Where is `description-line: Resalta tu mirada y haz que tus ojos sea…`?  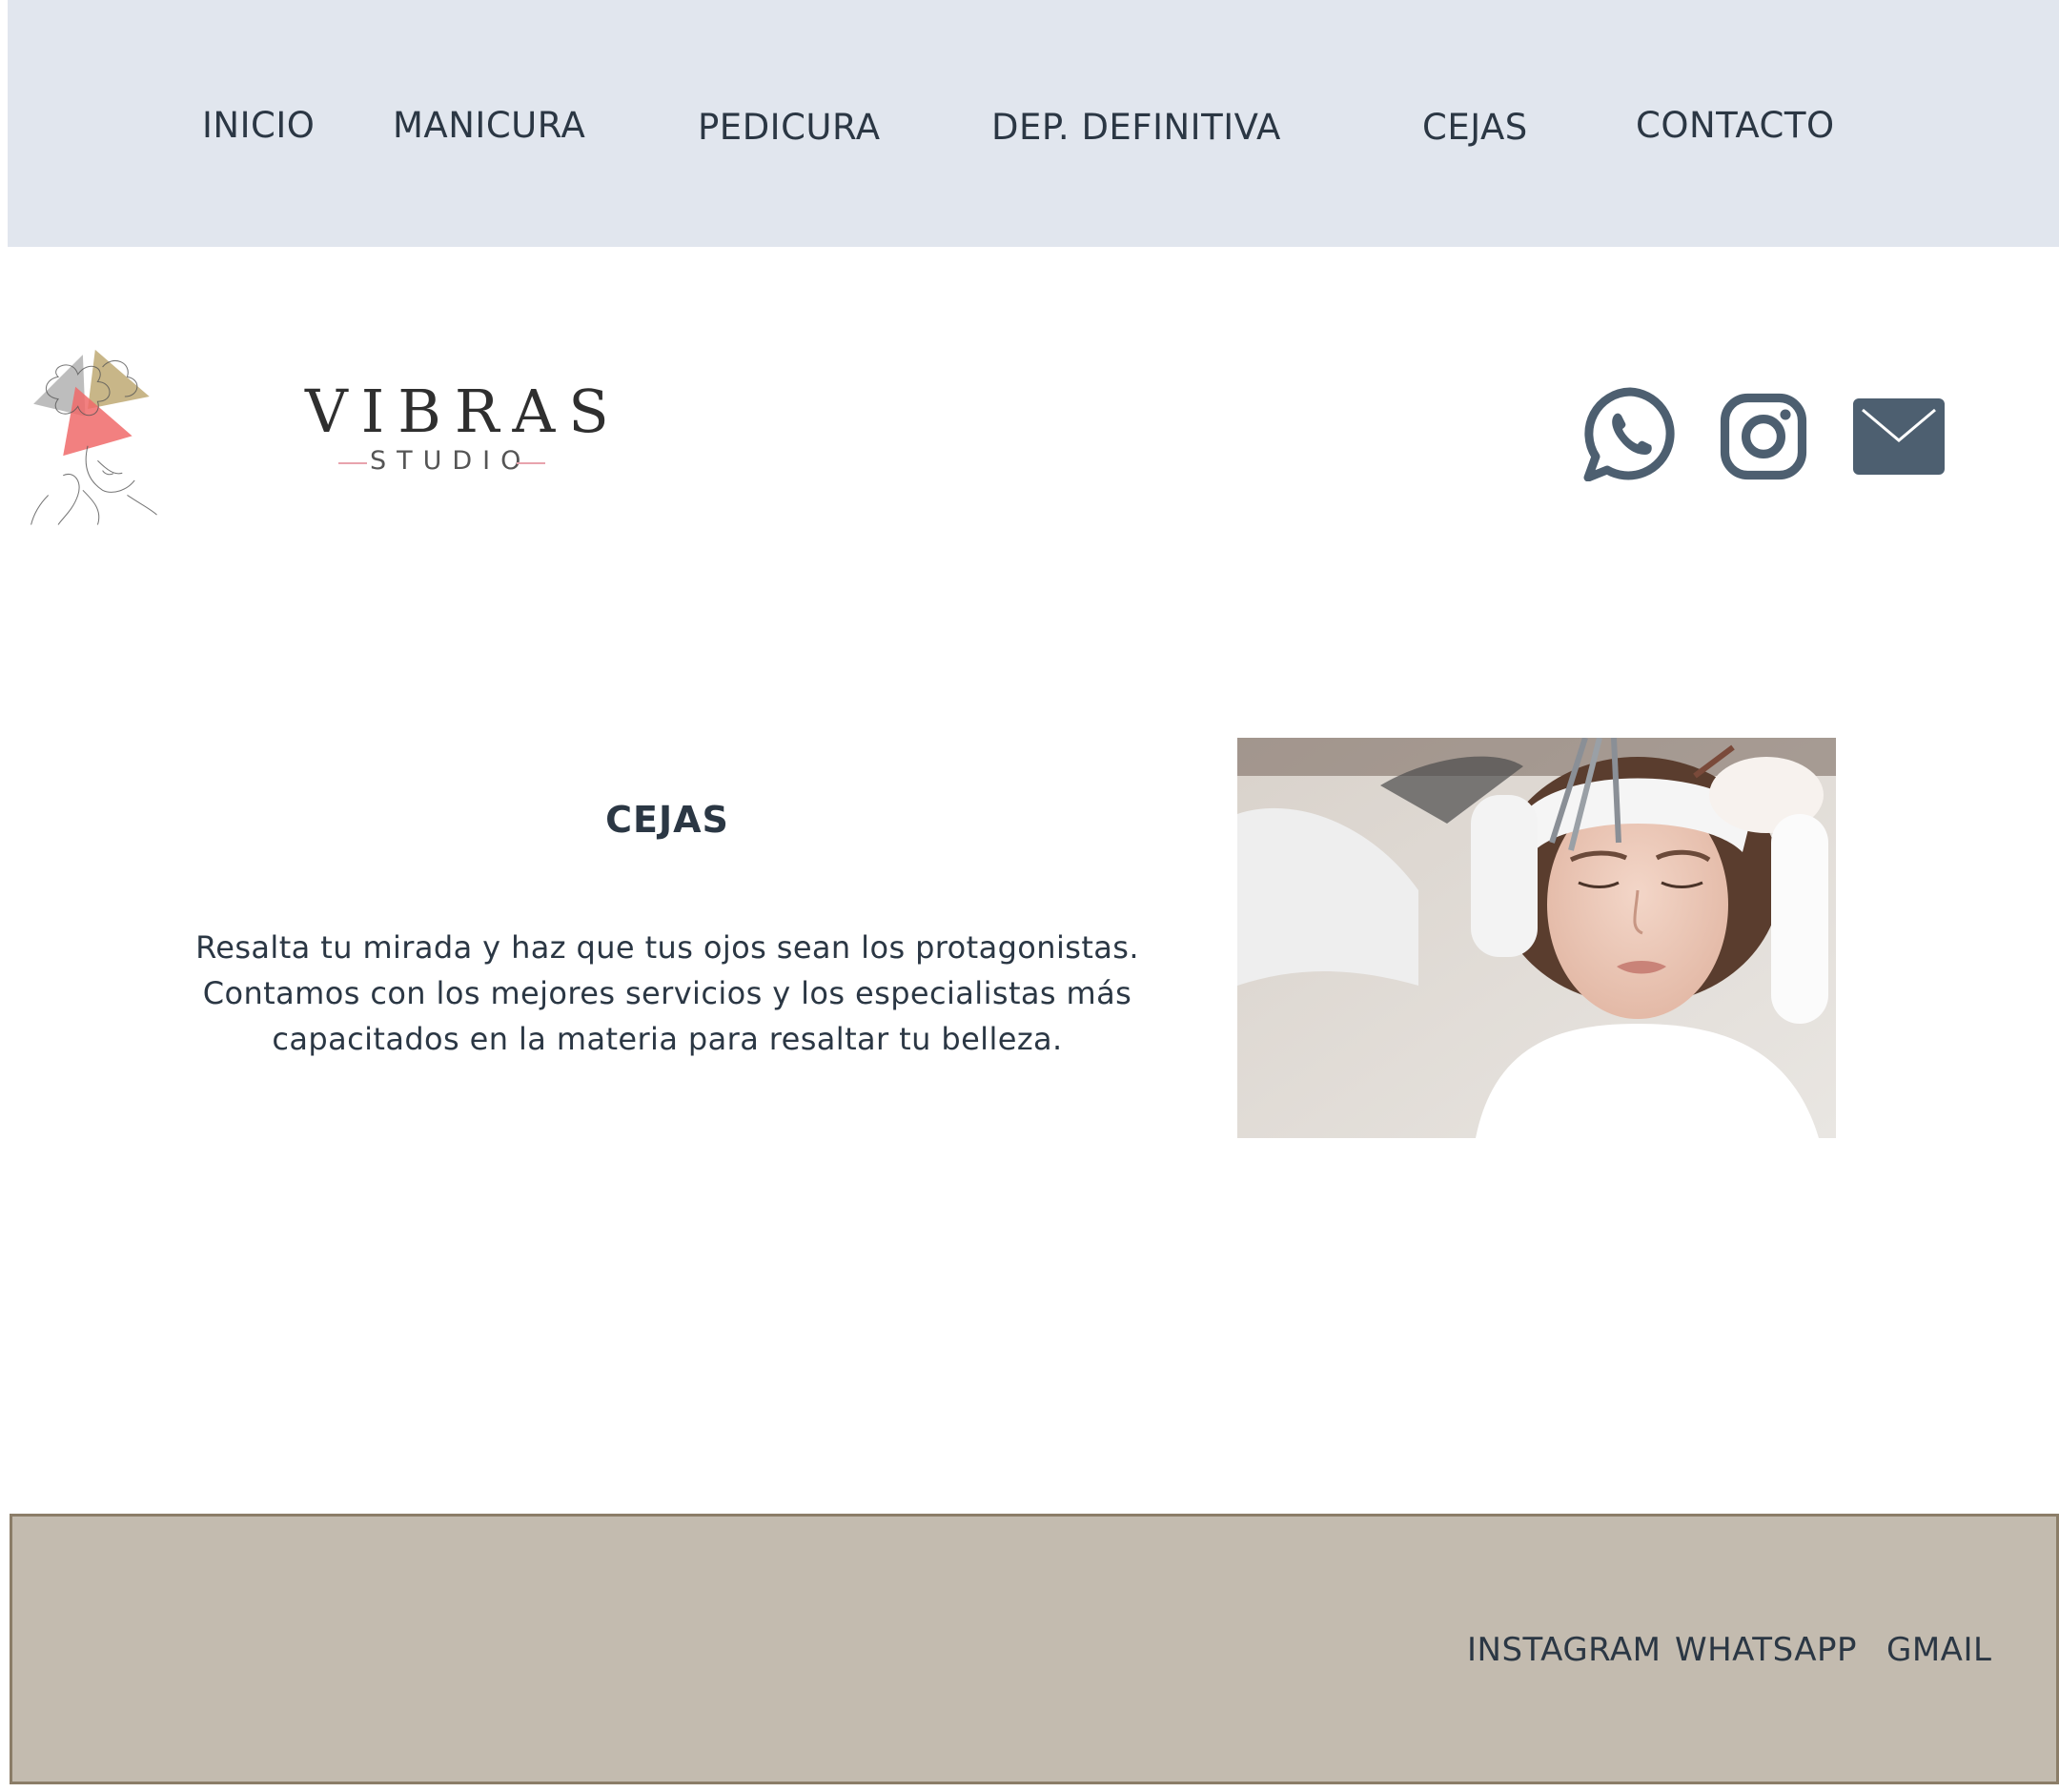 description-line: Resalta tu mirada y haz que tus ojos sea… is located at coordinates (667, 947).